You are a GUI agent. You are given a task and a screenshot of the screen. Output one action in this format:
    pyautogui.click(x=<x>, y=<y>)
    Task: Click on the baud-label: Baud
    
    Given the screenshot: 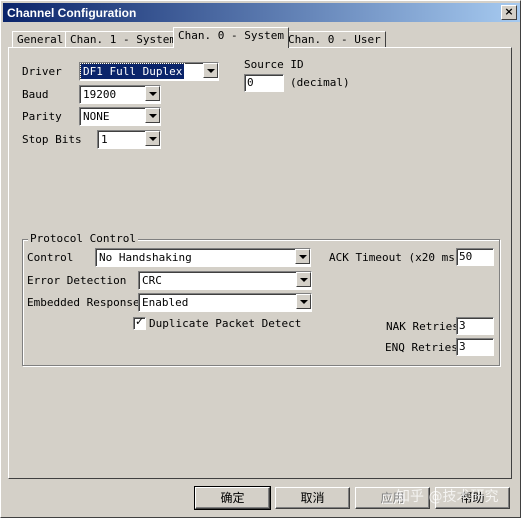 What is the action you would take?
    pyautogui.click(x=35, y=94)
    